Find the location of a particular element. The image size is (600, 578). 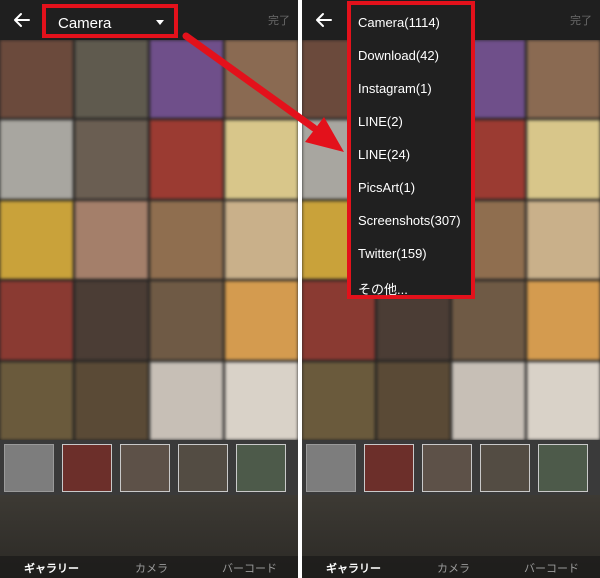

left-header: Camera 完了 is located at coordinates (149, 20).